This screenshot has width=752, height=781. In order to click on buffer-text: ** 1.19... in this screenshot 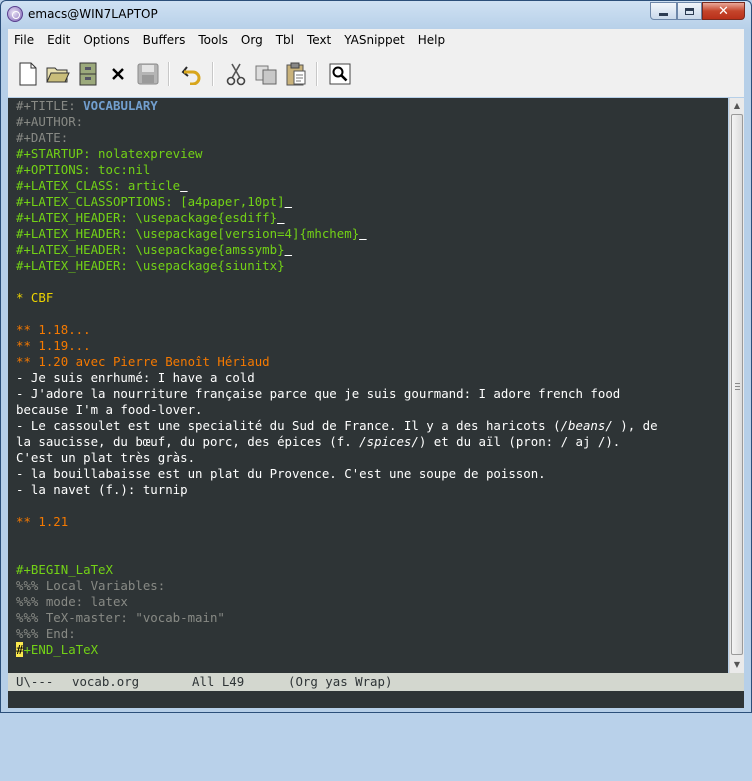, I will do `click(53, 345)`.